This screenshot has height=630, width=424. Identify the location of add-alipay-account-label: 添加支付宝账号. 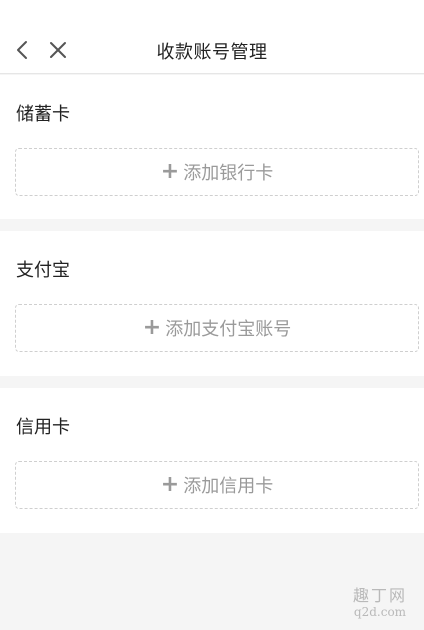
(228, 329).